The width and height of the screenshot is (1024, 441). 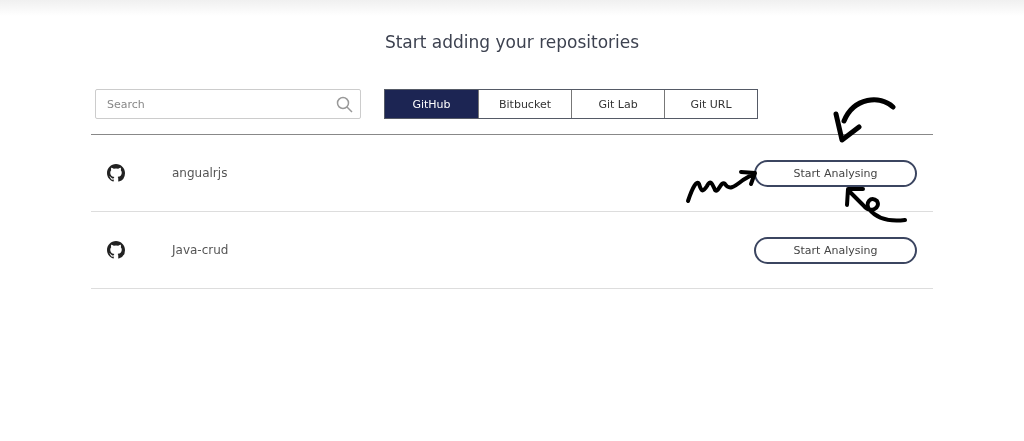 I want to click on source-tab: GitHub, so click(x=431, y=104).